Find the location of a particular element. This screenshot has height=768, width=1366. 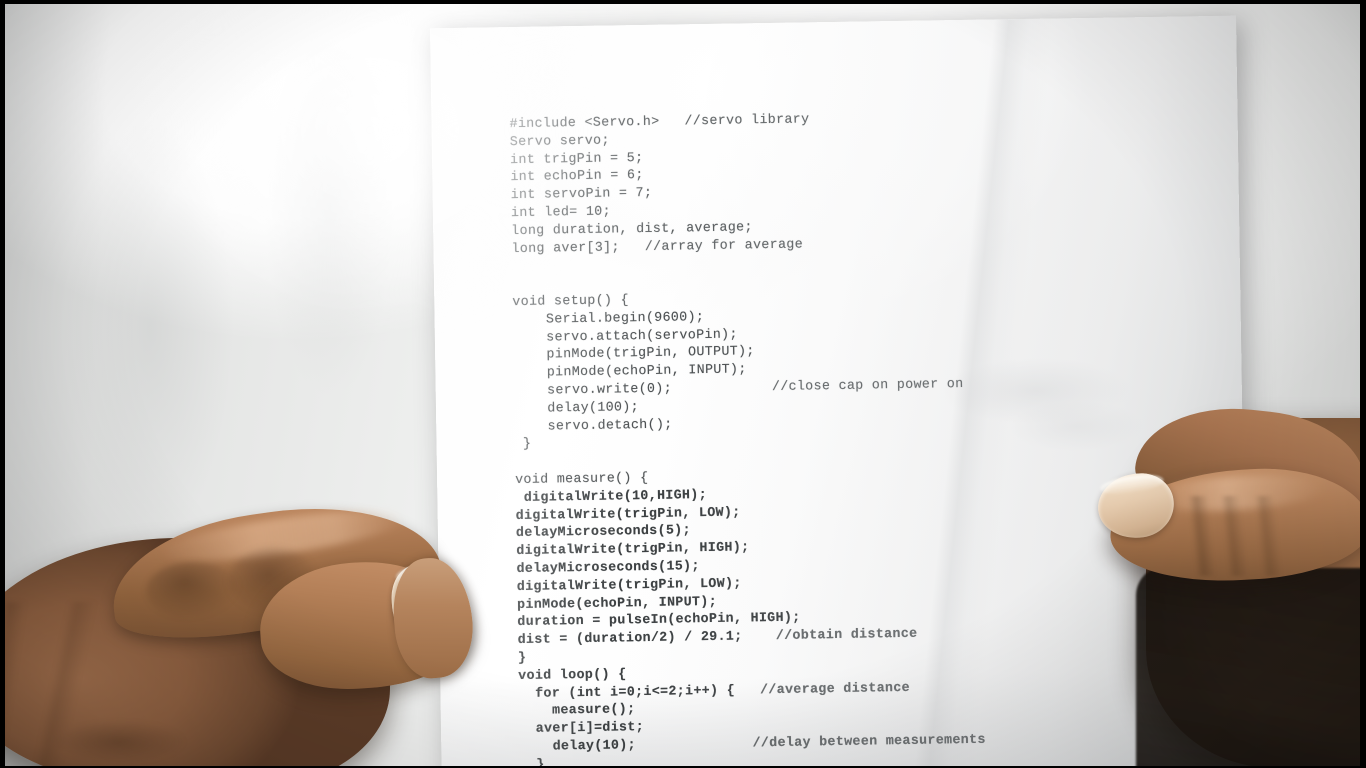

code-comment: //servo library is located at coordinates (747, 120).